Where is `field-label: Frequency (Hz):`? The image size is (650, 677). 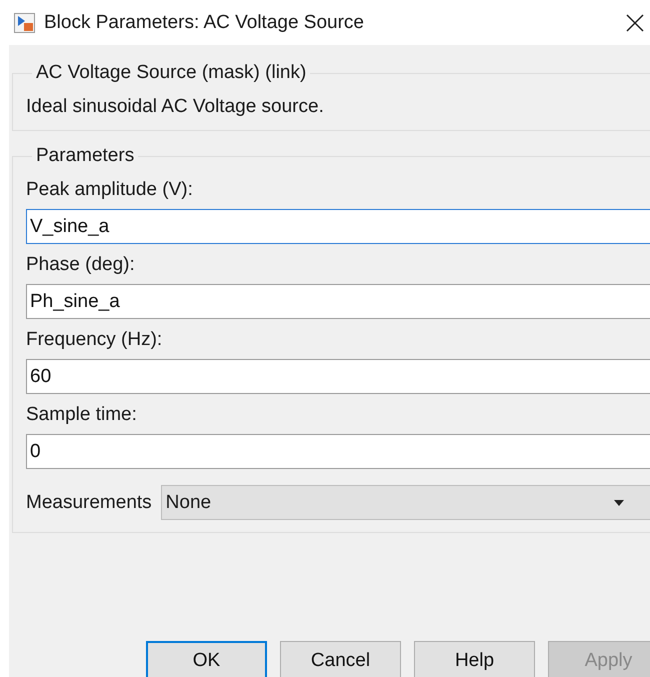 field-label: Frequency (Hz): is located at coordinates (95, 340).